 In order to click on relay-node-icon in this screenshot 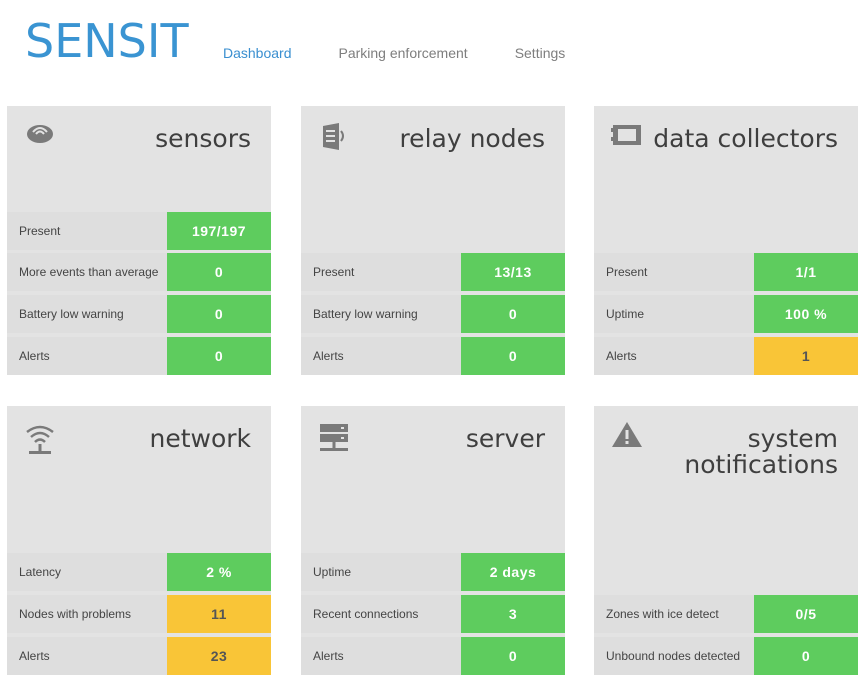, I will do `click(334, 137)`.